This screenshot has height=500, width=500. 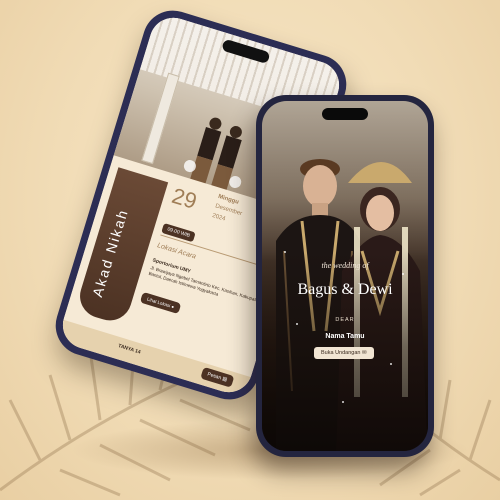 I want to click on view-location-button: Lihat Lokasi ●, so click(x=160, y=303).